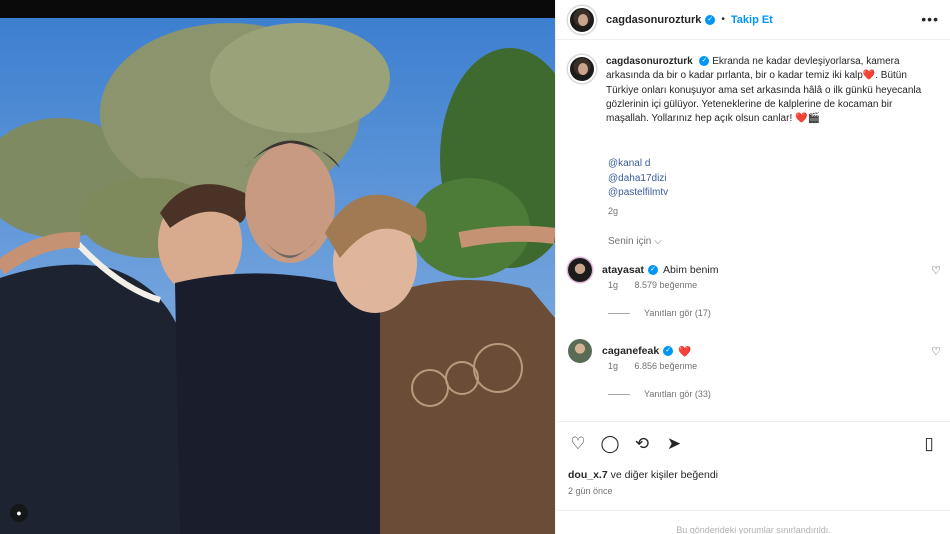 This screenshot has height=534, width=950. Describe the element at coordinates (610, 444) in the screenshot. I see `comment-icon: ◯` at that location.